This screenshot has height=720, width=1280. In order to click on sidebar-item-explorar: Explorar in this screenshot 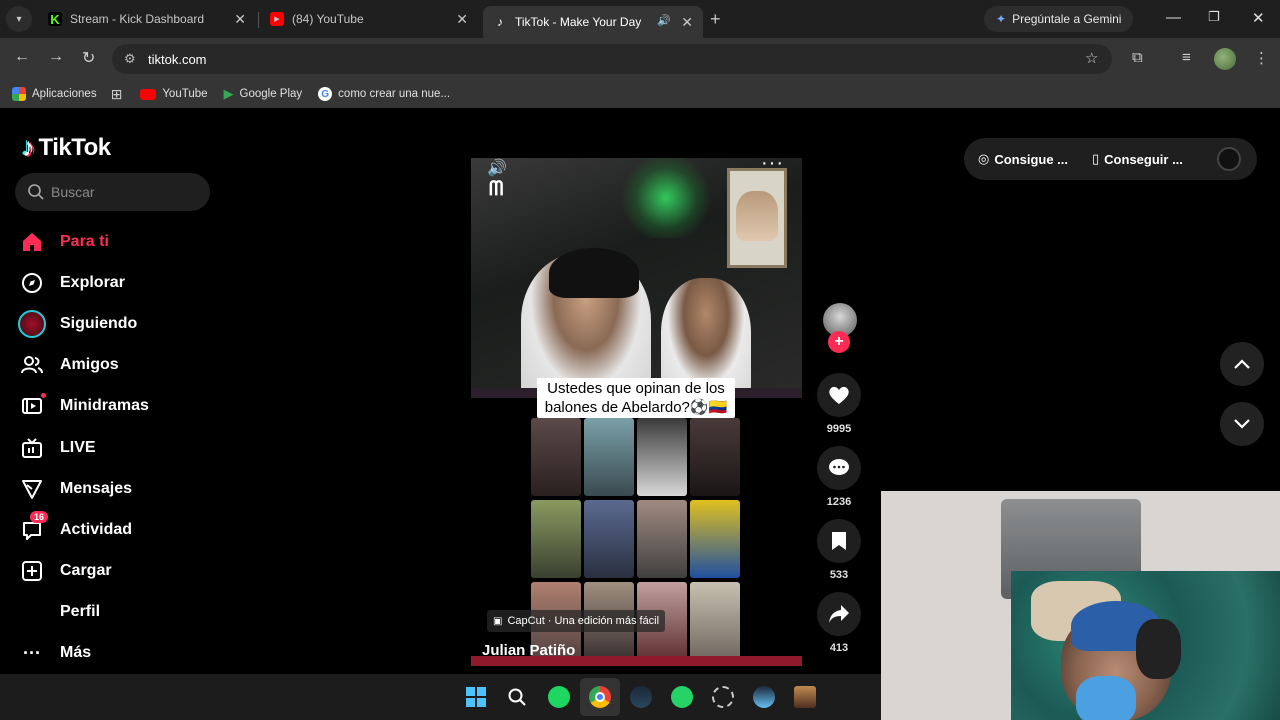, I will do `click(118, 282)`.